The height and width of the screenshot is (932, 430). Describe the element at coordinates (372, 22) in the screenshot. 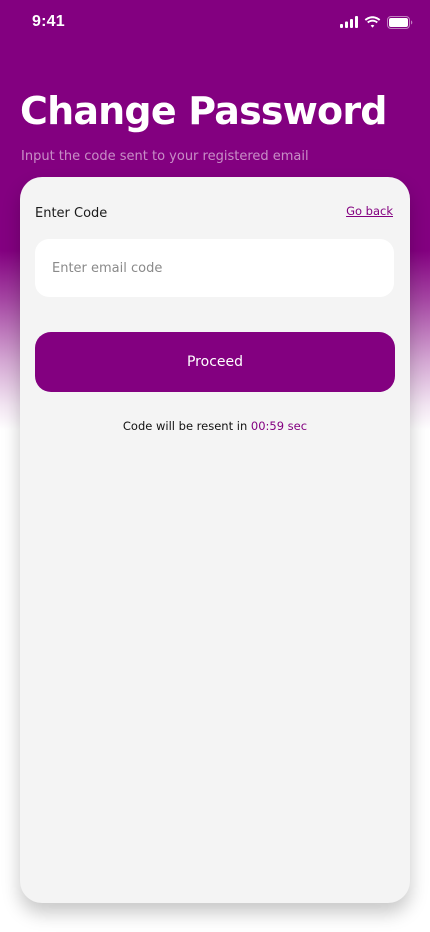

I see `wifi-icon` at that location.